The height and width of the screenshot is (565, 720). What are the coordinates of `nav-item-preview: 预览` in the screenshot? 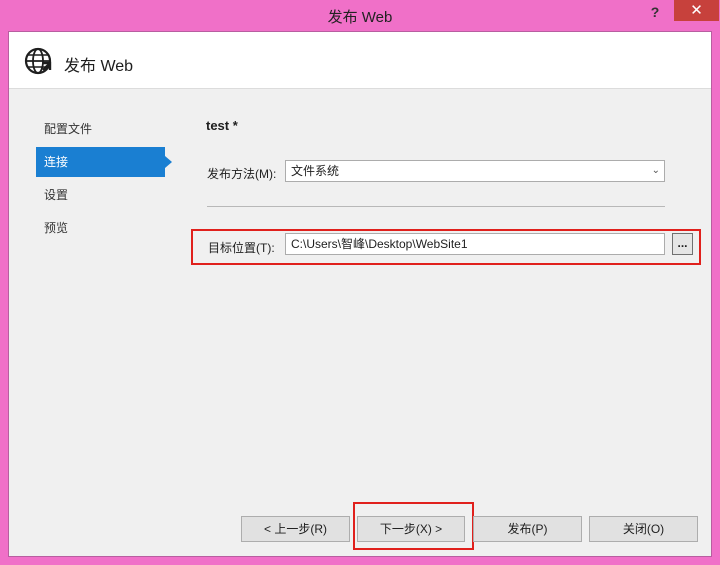 It's located at (100, 228).